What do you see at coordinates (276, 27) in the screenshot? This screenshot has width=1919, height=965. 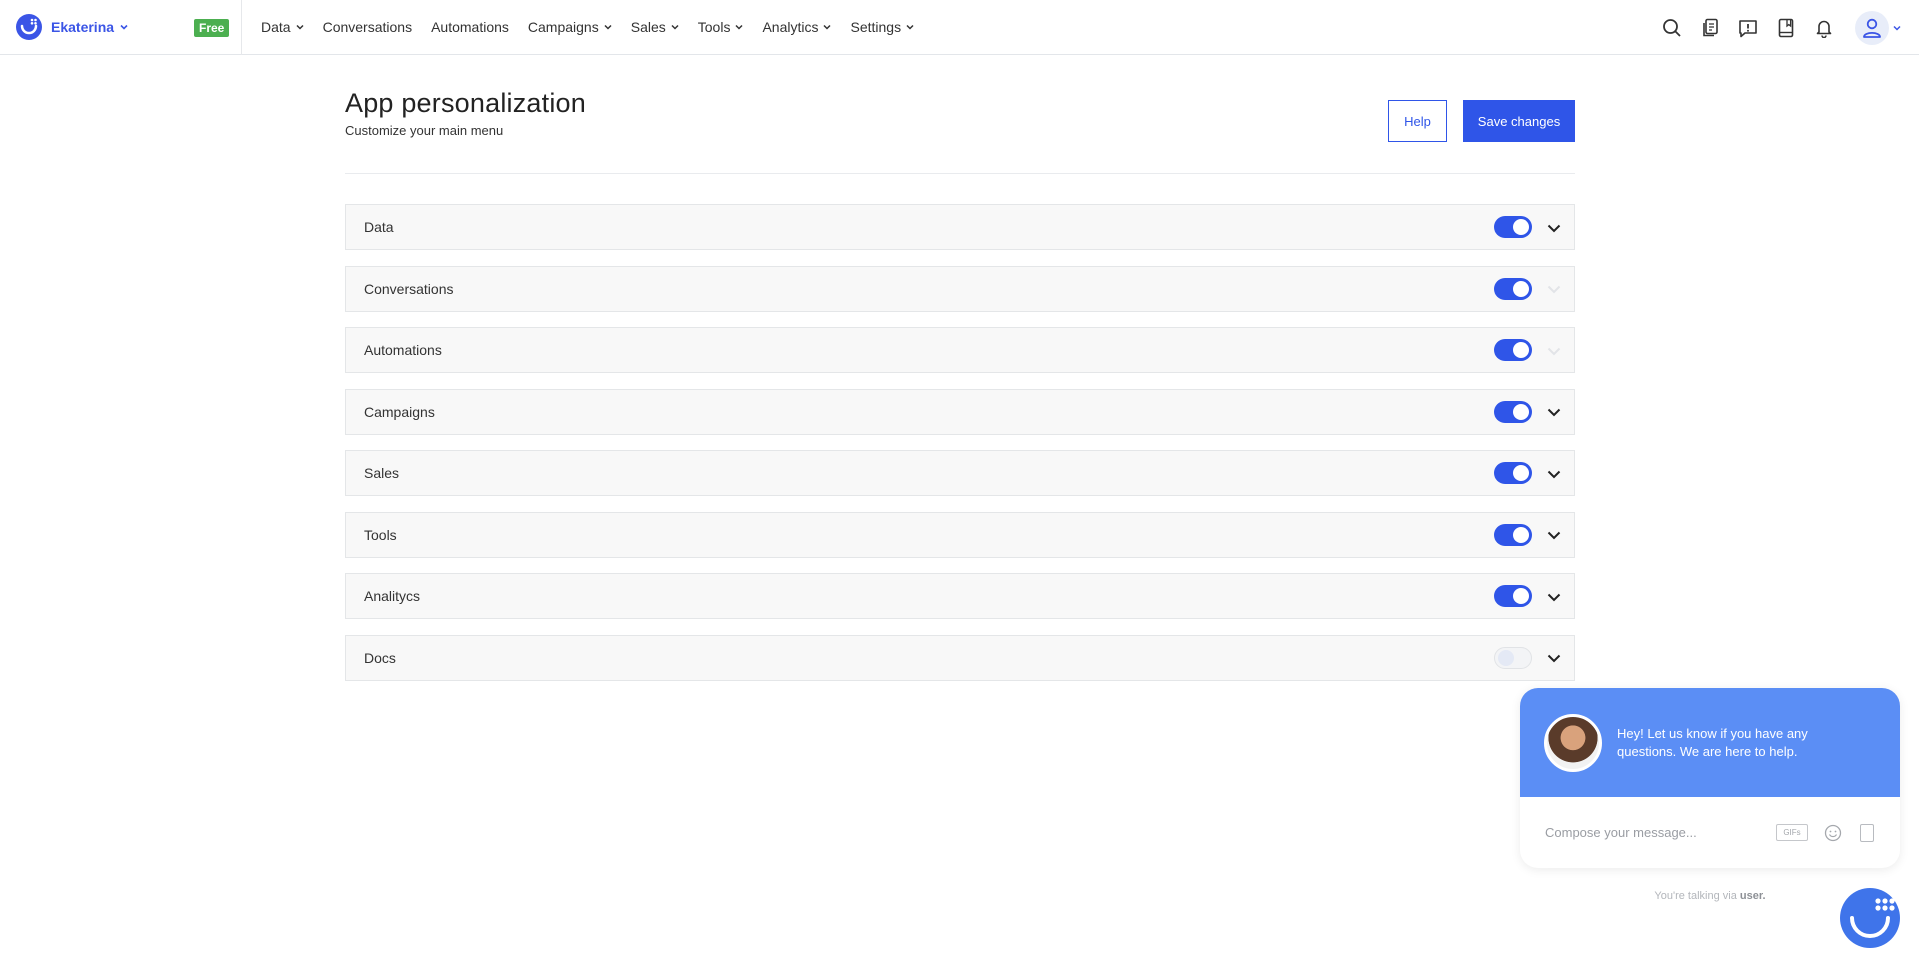 I see `nav-item-label: Data` at bounding box center [276, 27].